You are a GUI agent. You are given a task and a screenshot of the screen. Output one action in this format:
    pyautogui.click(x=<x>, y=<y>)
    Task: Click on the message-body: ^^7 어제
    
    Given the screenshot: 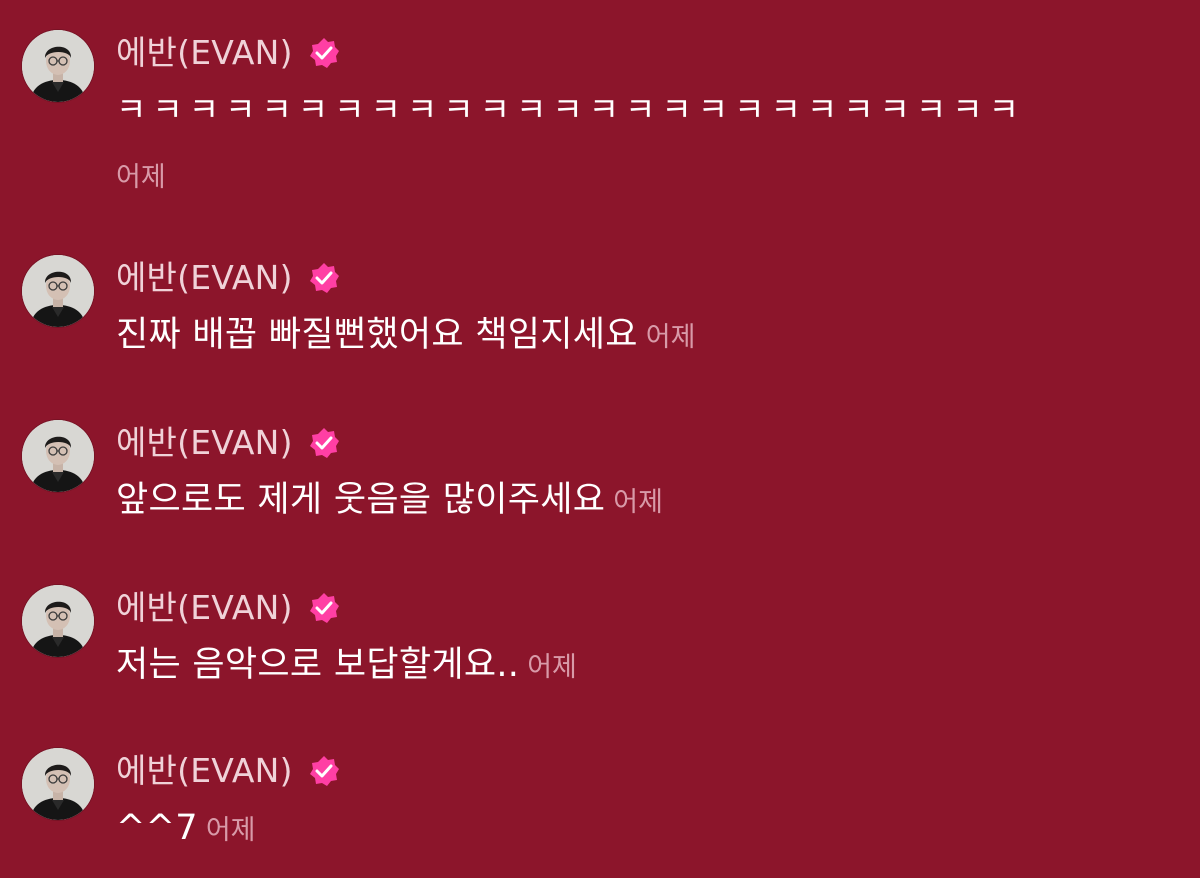 What is the action you would take?
    pyautogui.click(x=186, y=829)
    